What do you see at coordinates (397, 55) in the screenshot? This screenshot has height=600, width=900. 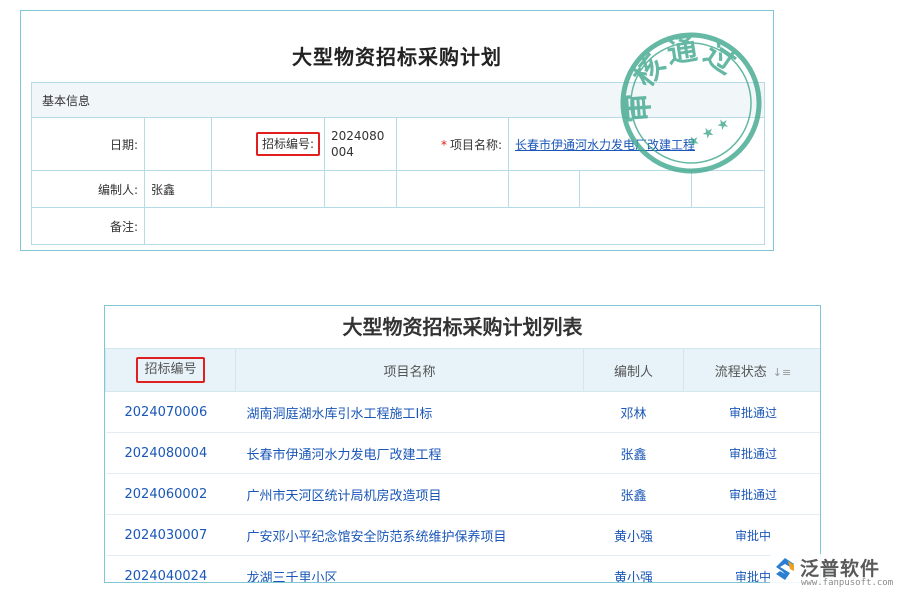 I see `form-title: 大型物资招标采购计划` at bounding box center [397, 55].